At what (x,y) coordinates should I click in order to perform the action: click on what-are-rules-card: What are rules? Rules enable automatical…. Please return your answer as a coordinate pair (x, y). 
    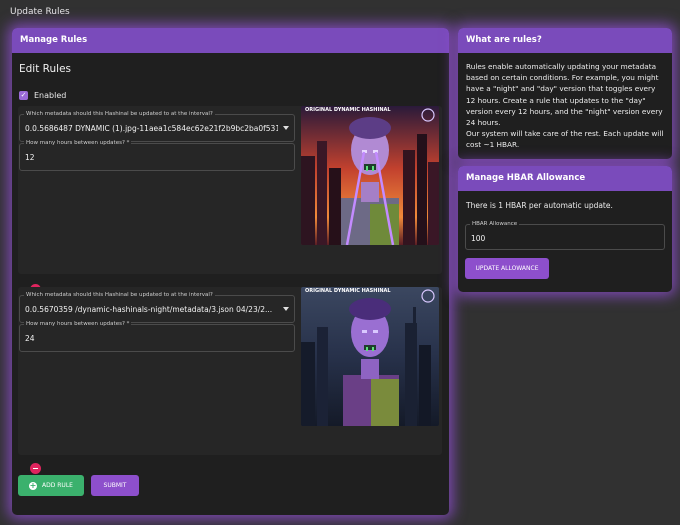
    Looking at the image, I should click on (565, 93).